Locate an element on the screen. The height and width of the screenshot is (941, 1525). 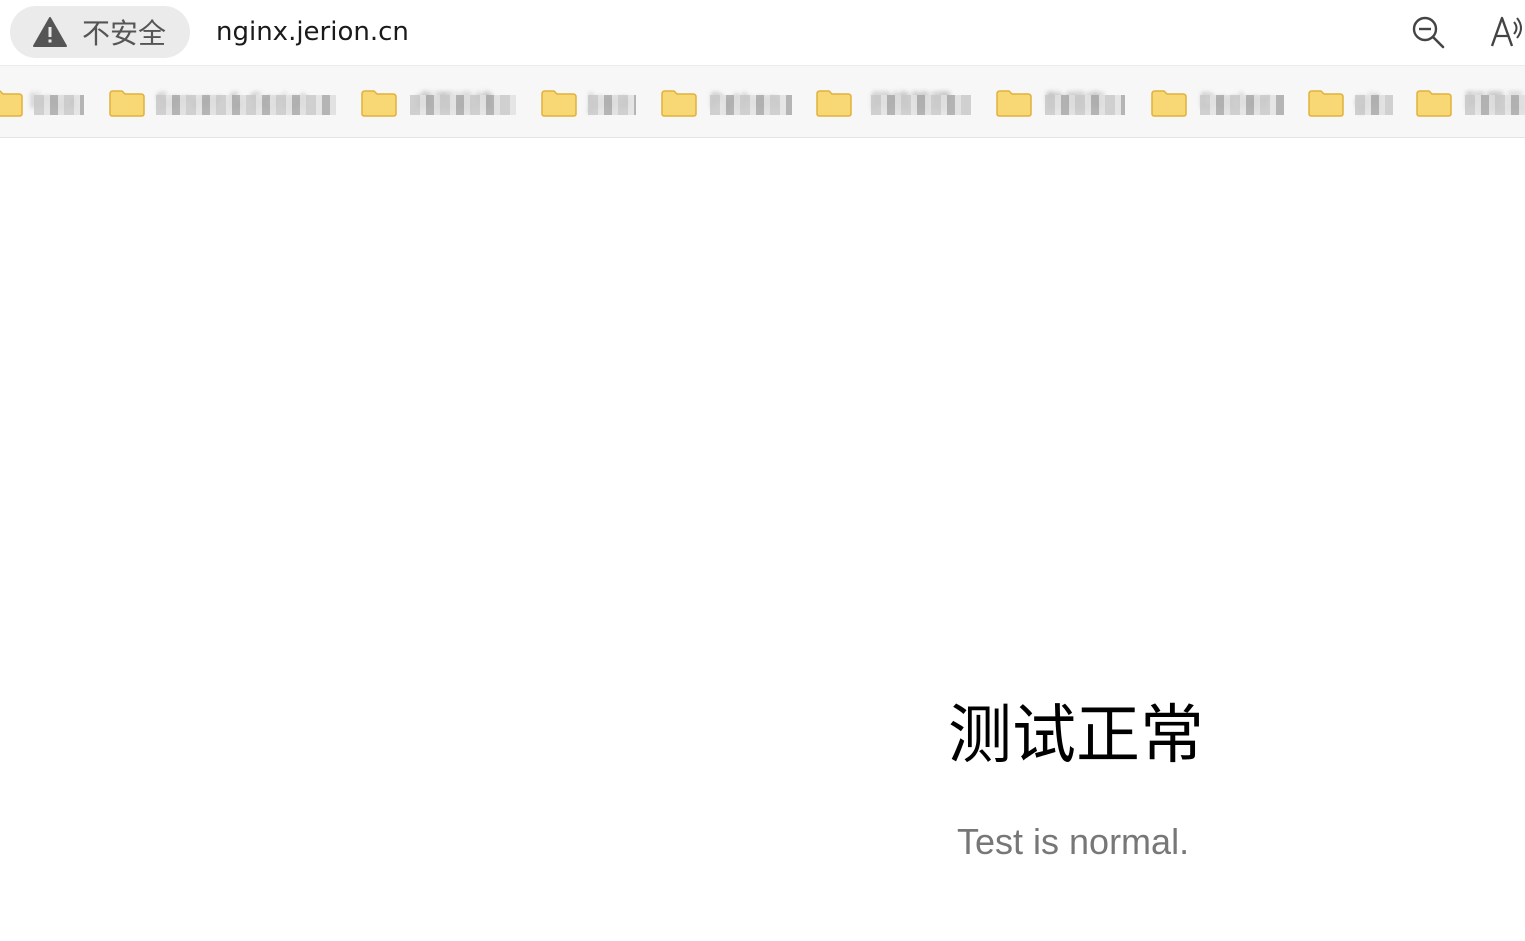
bookmark-folder: Docker is located at coordinates (1217, 103).